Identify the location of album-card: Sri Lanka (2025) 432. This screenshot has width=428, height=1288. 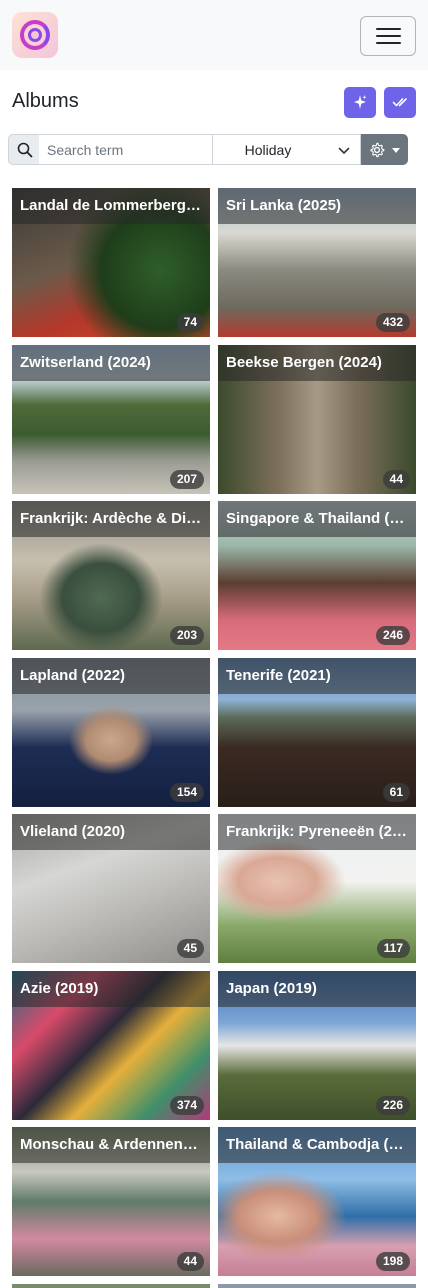
(317, 262).